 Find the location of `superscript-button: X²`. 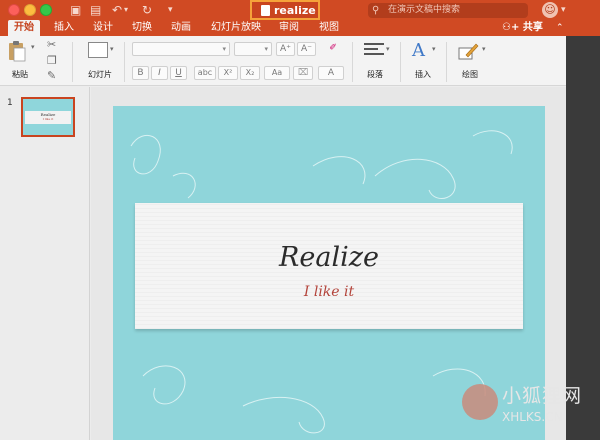

superscript-button: X² is located at coordinates (228, 73).